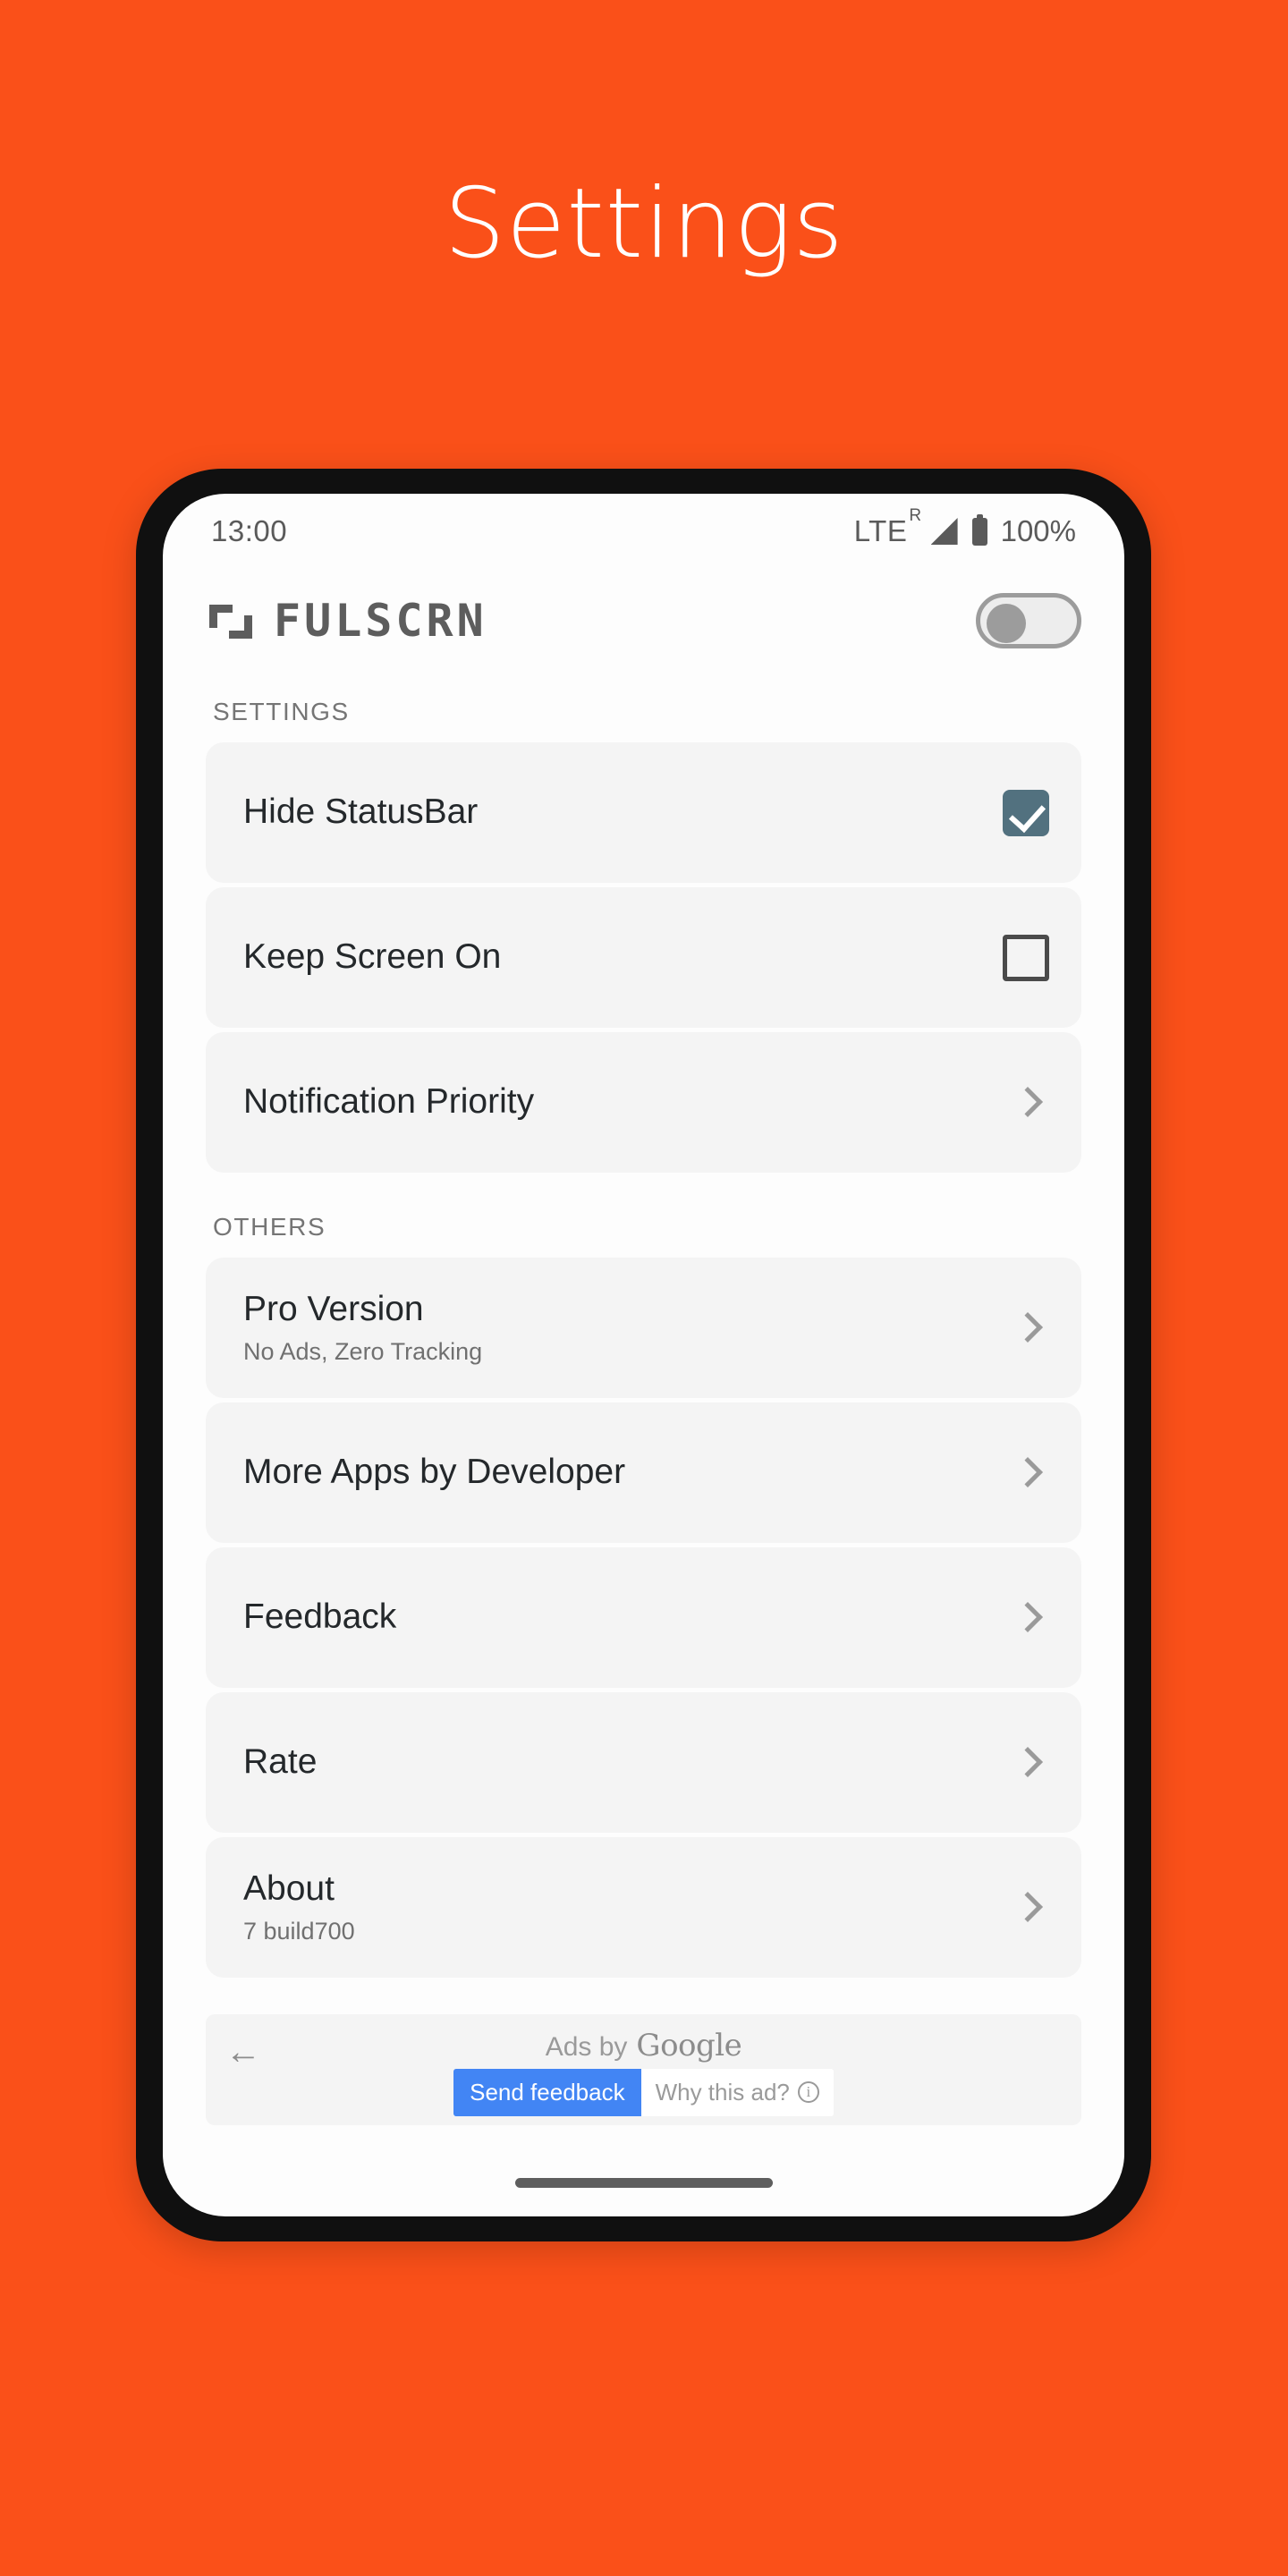  Describe the element at coordinates (243, 2052) in the screenshot. I see `ad-back-arrow-icon: ←` at that location.